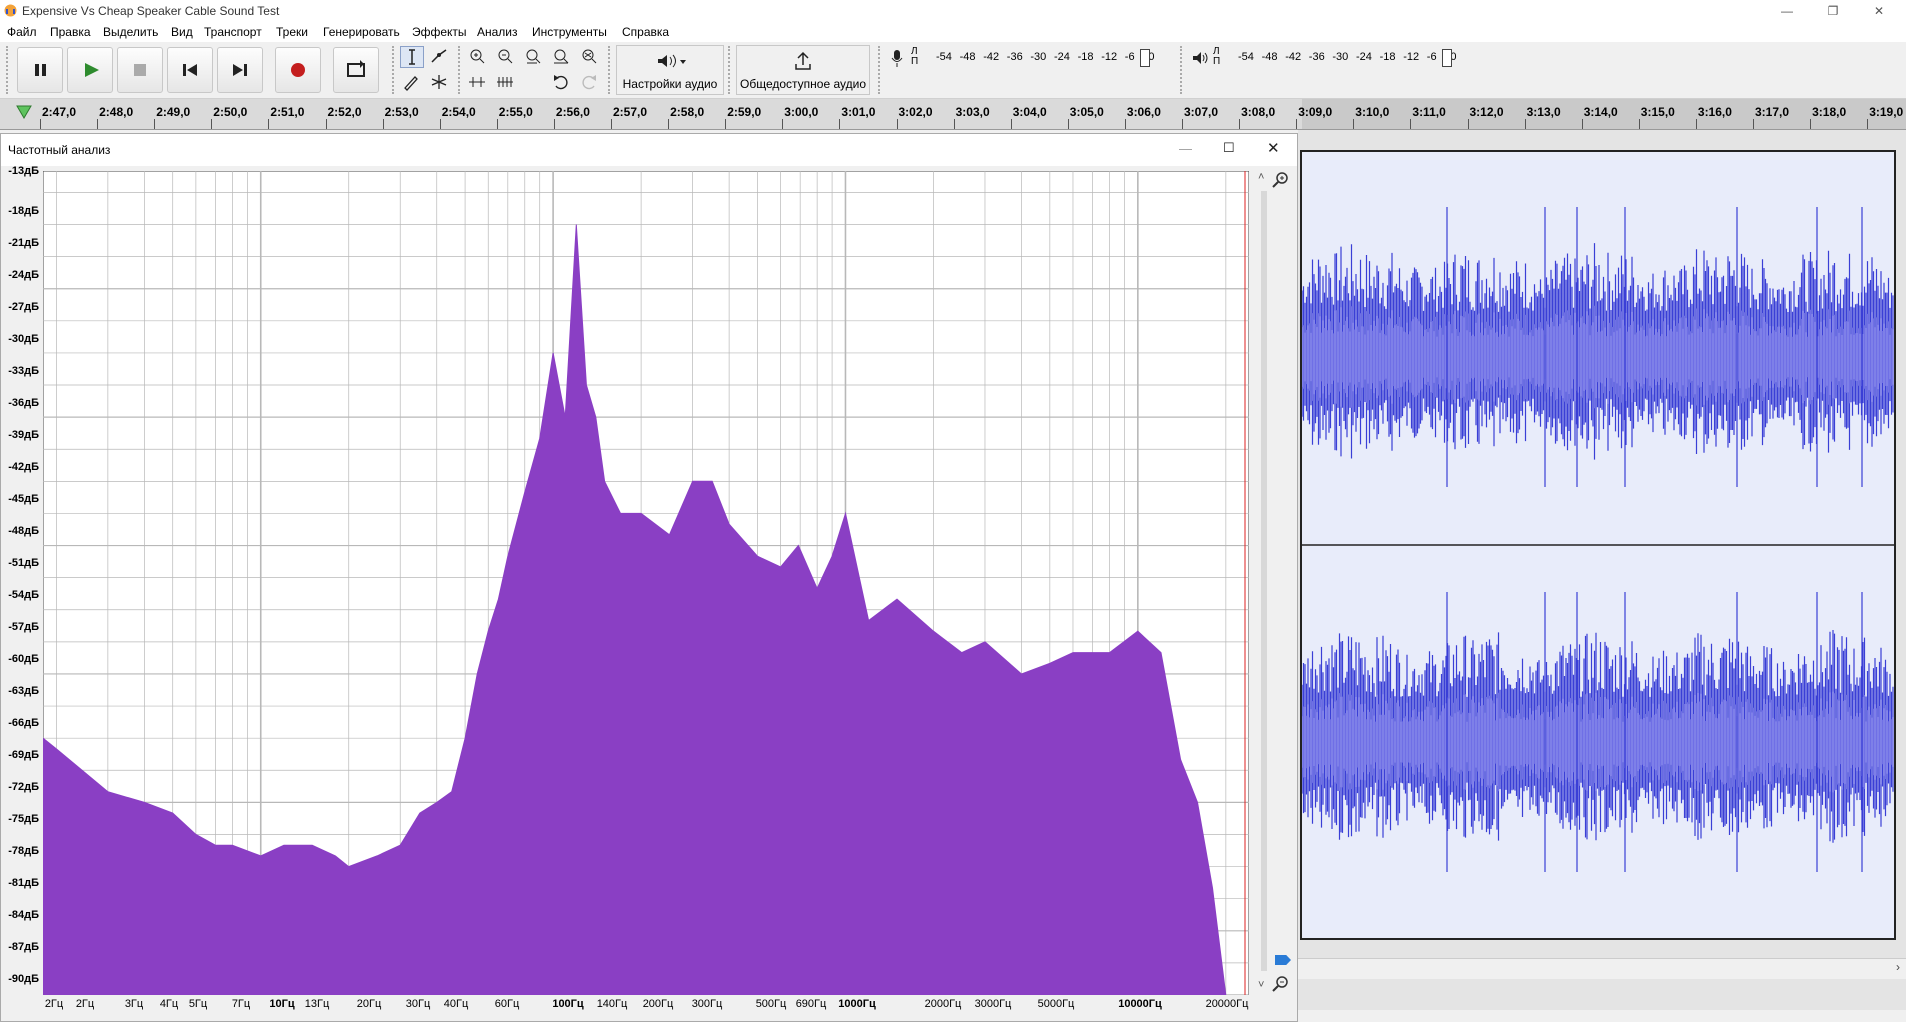 The height and width of the screenshot is (1022, 1906). Describe the element at coordinates (1879, 11) in the screenshot. I see `close-button: ✕` at that location.